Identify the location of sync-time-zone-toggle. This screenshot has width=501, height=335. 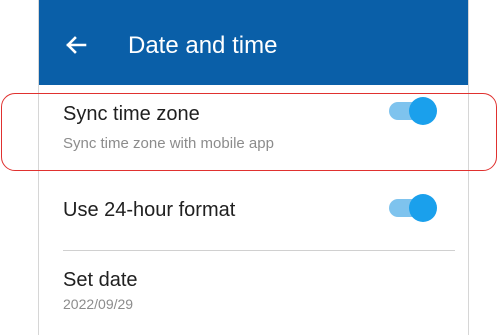
(412, 111).